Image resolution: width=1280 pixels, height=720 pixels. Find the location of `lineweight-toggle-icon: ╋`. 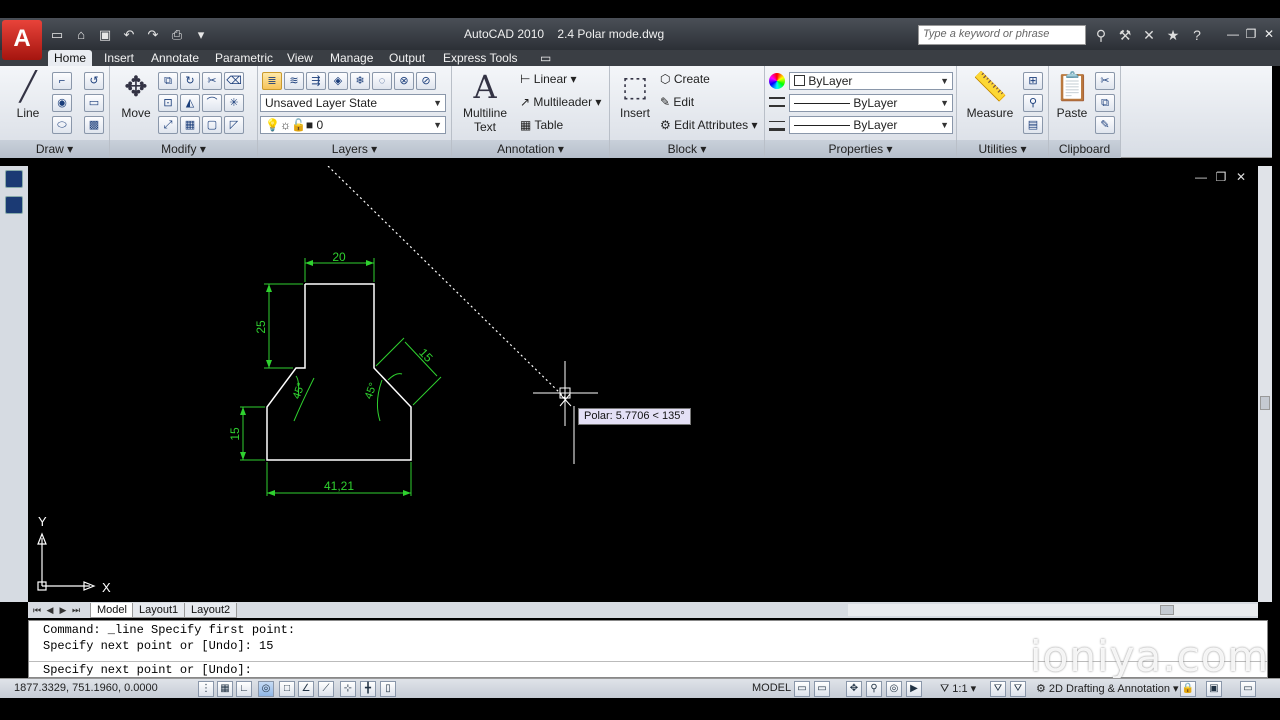

lineweight-toggle-icon: ╋ is located at coordinates (368, 689).